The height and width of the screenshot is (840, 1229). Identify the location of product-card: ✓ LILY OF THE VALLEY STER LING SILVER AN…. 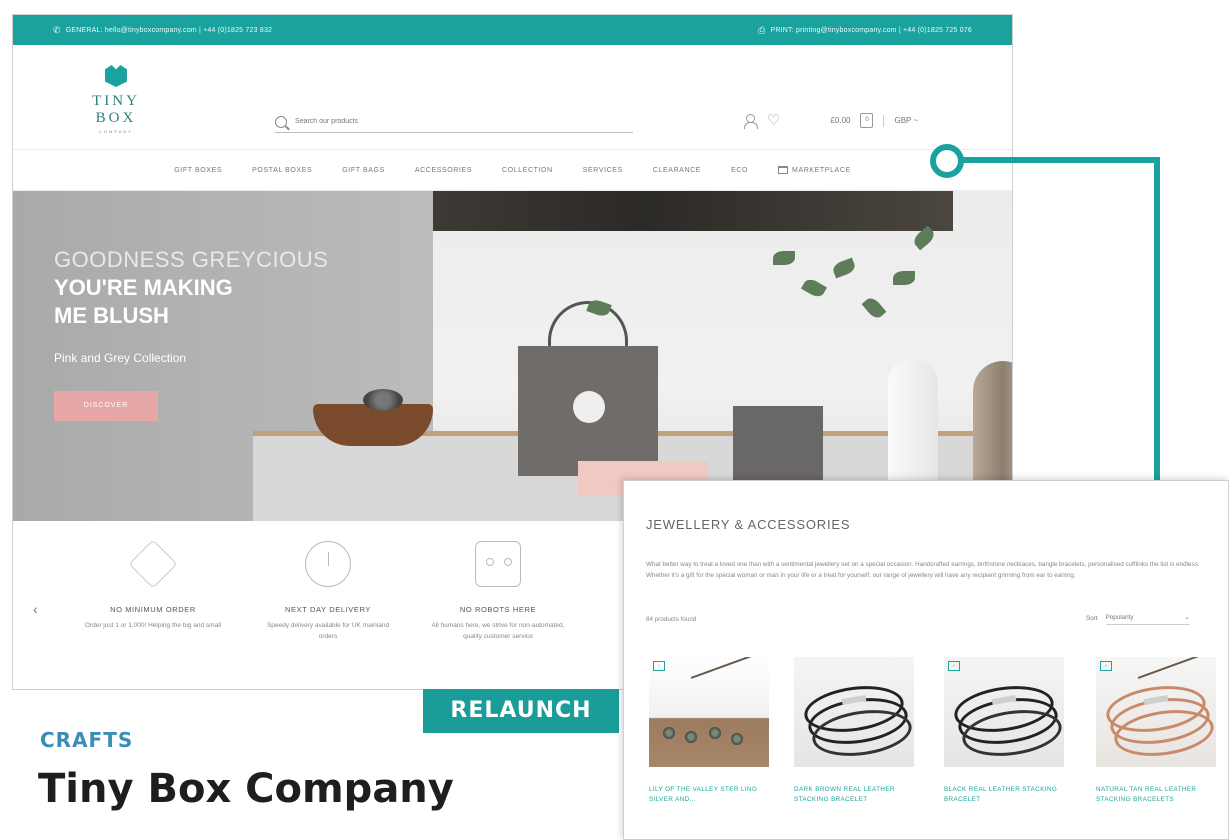
(709, 731).